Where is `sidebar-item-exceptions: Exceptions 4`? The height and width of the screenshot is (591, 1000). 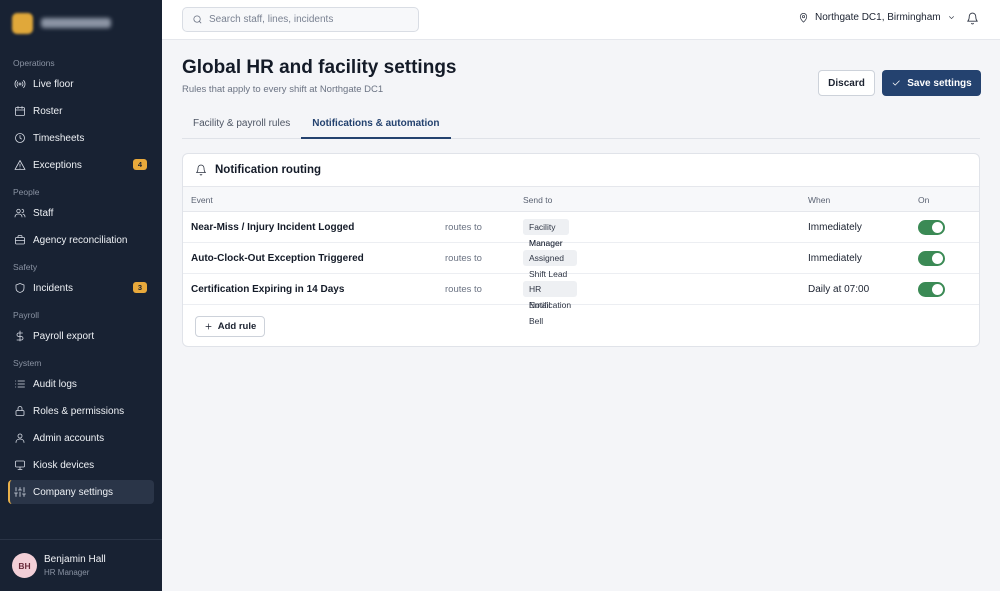 sidebar-item-exceptions: Exceptions 4 is located at coordinates (81, 165).